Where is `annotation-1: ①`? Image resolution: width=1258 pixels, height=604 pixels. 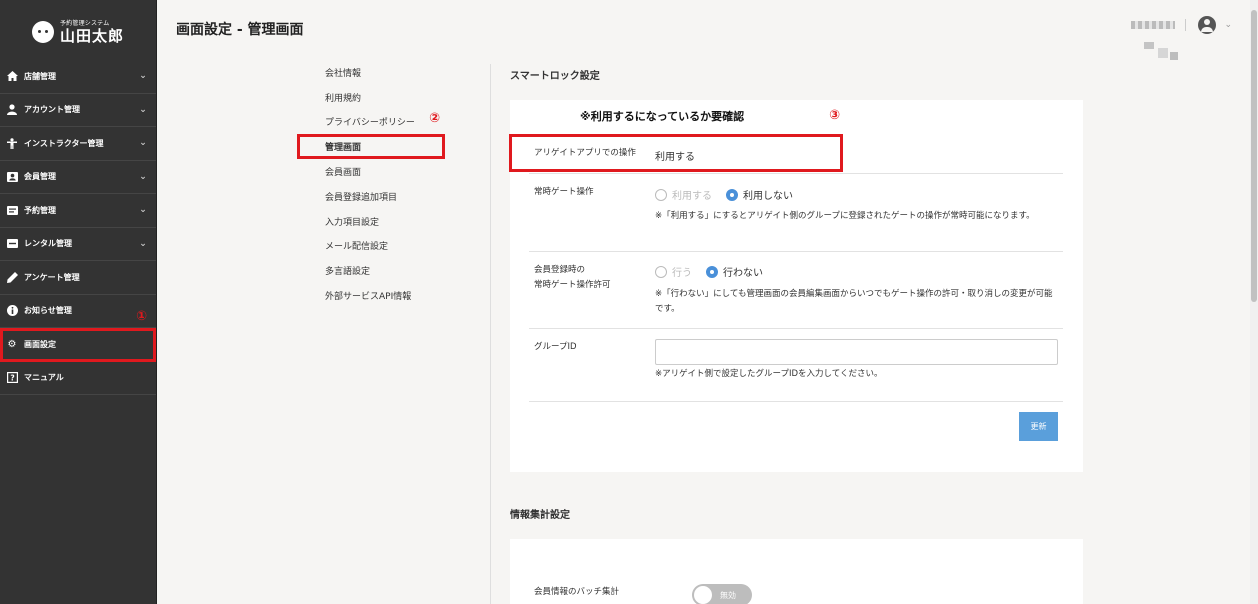 annotation-1: ① is located at coordinates (142, 316).